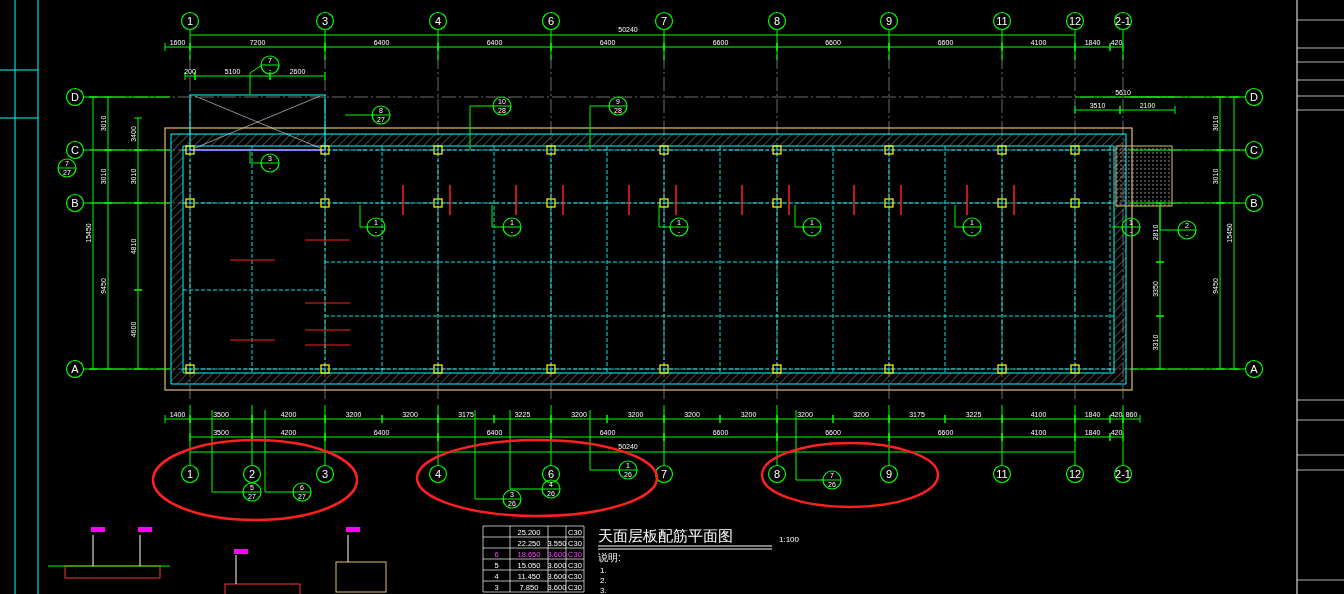 The width and height of the screenshot is (1344, 594). Describe the element at coordinates (665, 535) in the screenshot. I see `drawing-title: 天面层板配筋平面图` at that location.